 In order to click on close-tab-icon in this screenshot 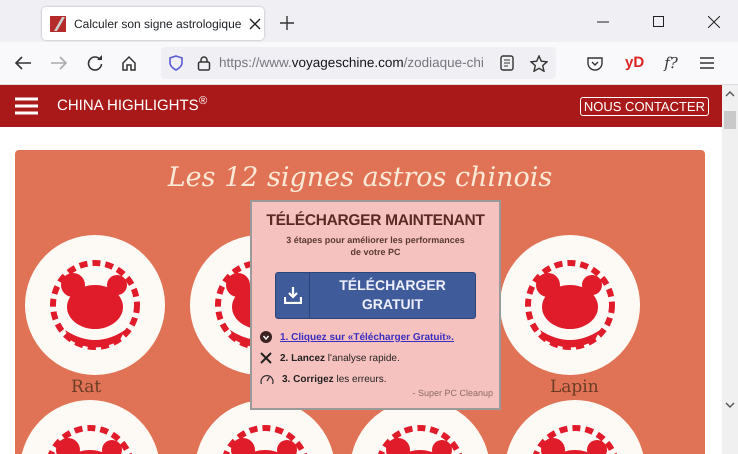, I will do `click(255, 24)`.